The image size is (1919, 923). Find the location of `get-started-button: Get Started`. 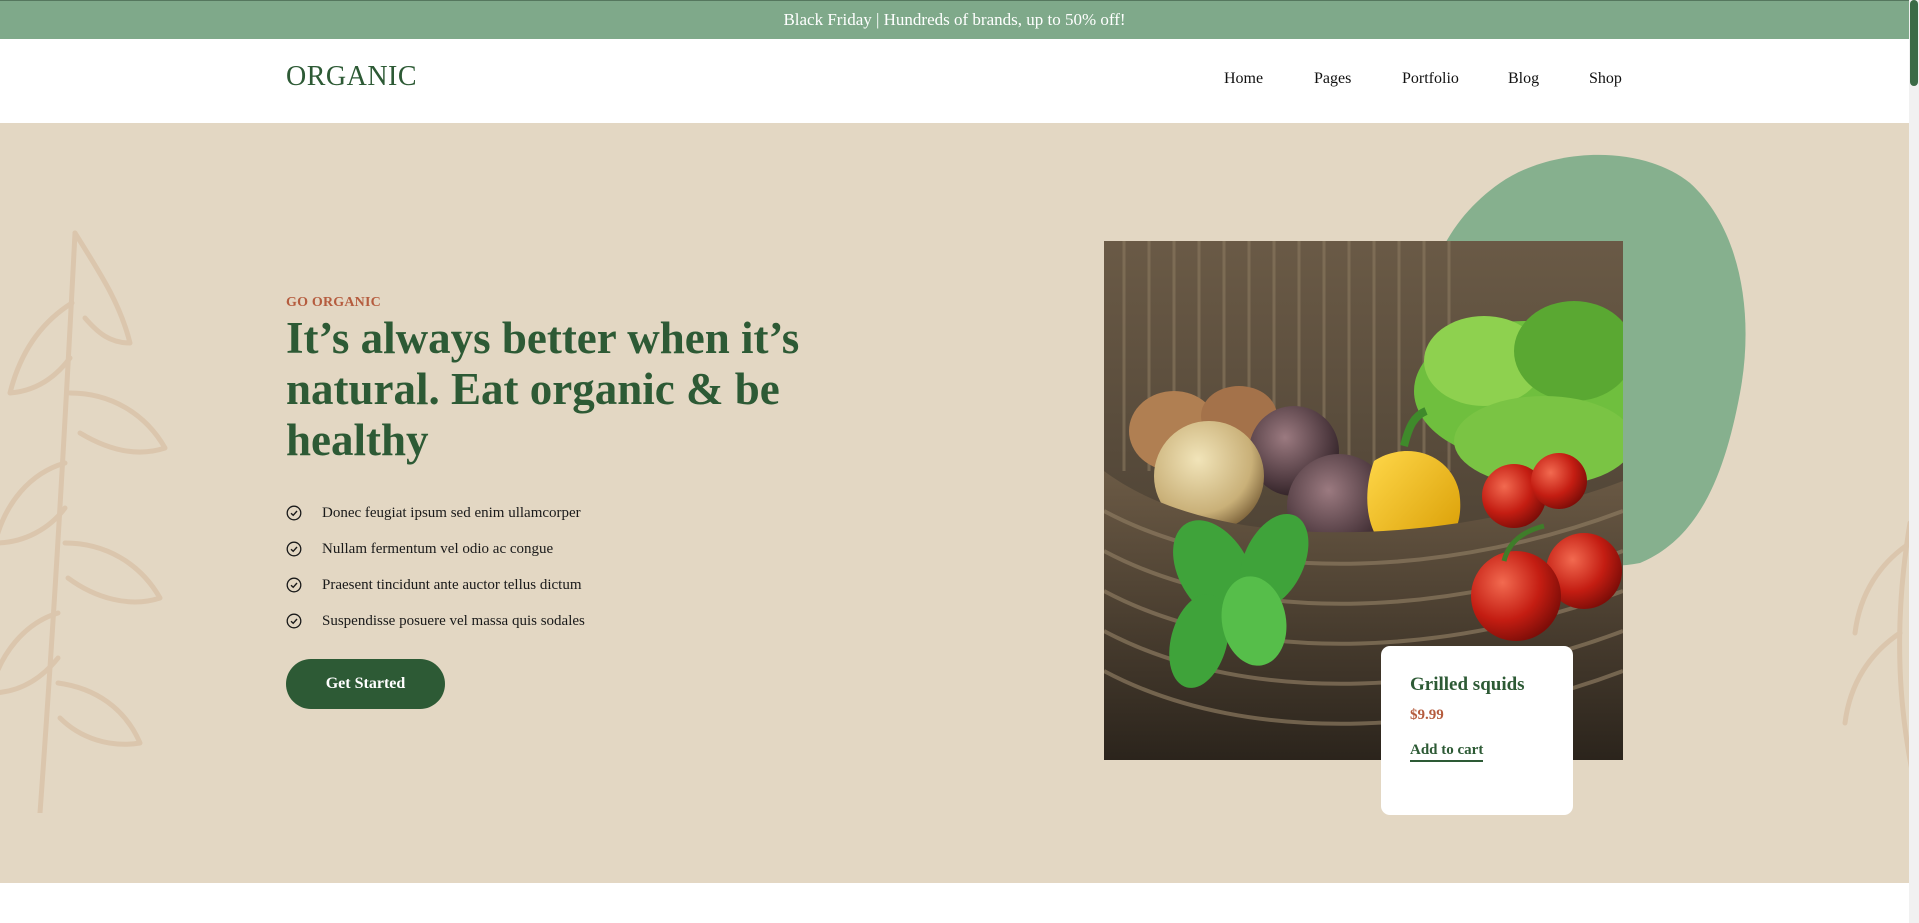

get-started-button: Get Started is located at coordinates (365, 684).